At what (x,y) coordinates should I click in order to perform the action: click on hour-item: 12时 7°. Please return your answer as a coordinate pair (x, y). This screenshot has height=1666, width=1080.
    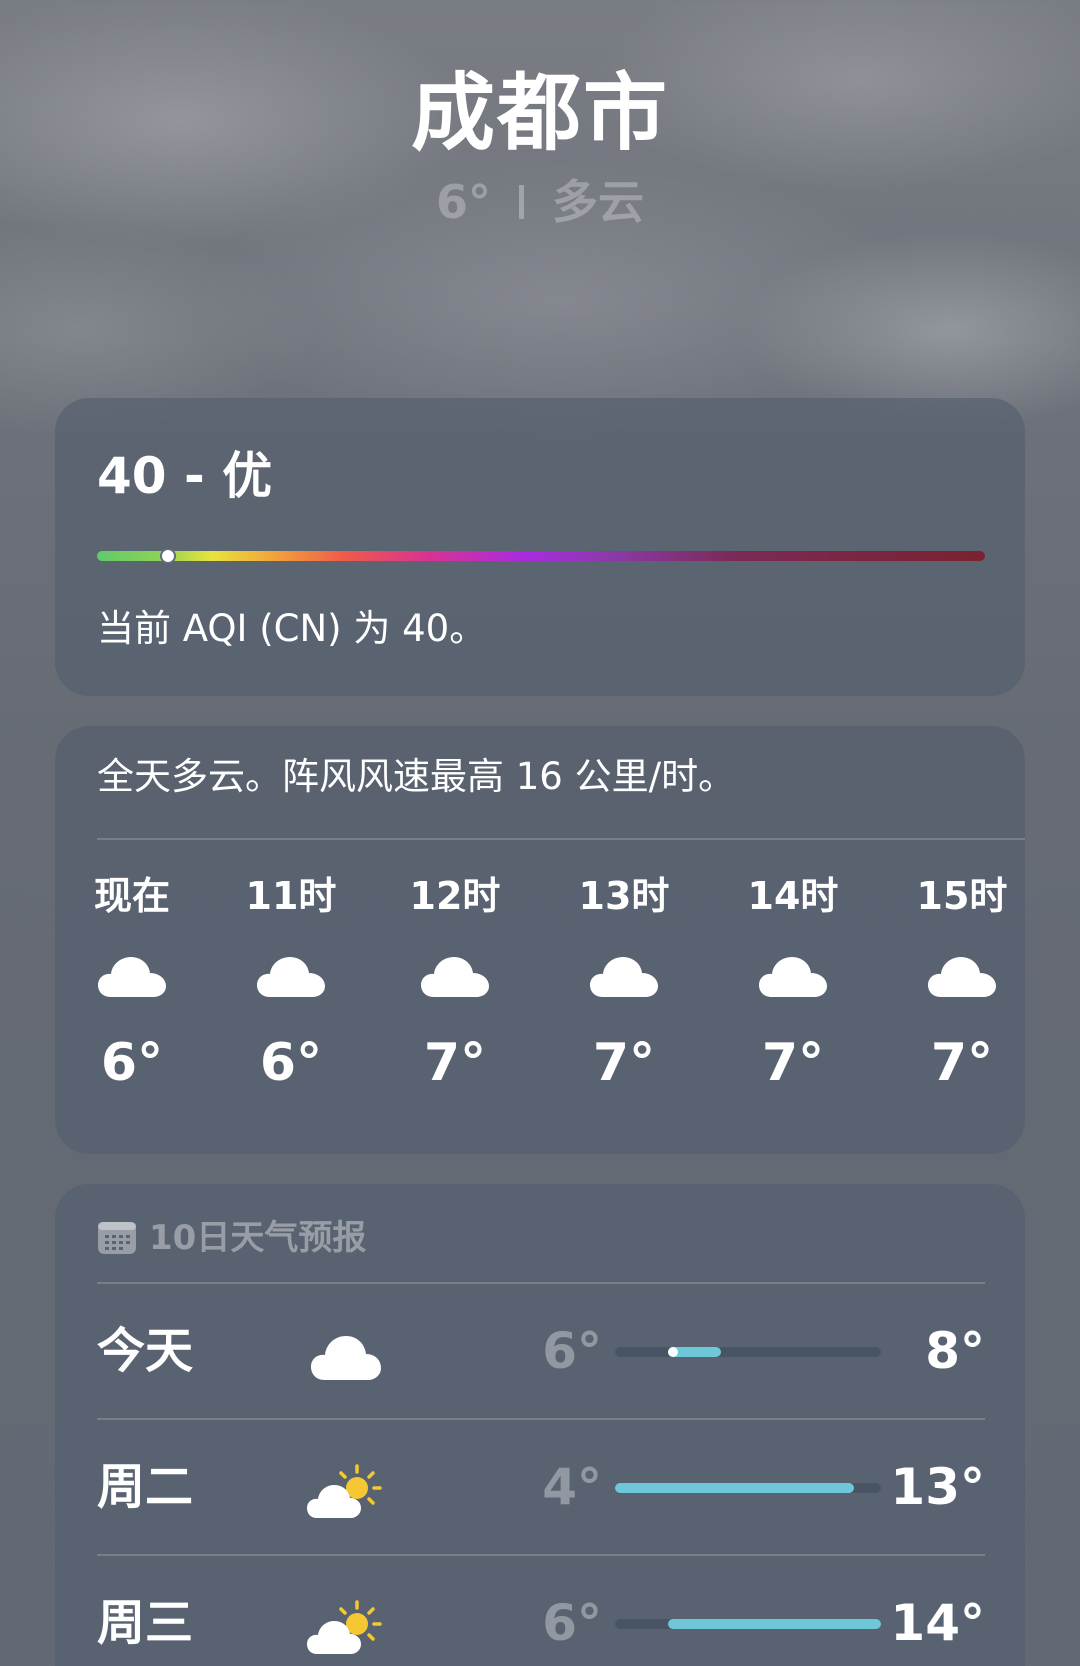
    Looking at the image, I should click on (455, 983).